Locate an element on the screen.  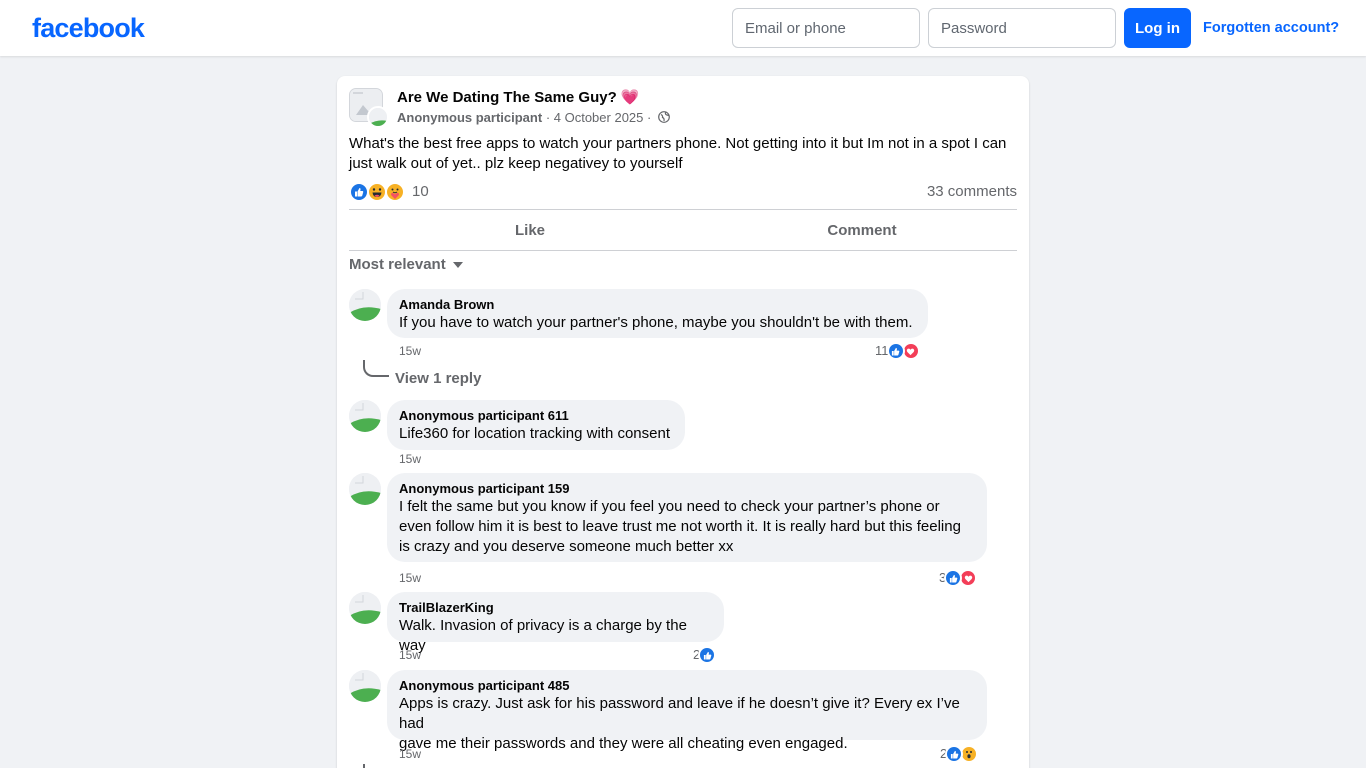
post-meta: Anonymous participant · 4 October 2025 · is located at coordinates (533, 118).